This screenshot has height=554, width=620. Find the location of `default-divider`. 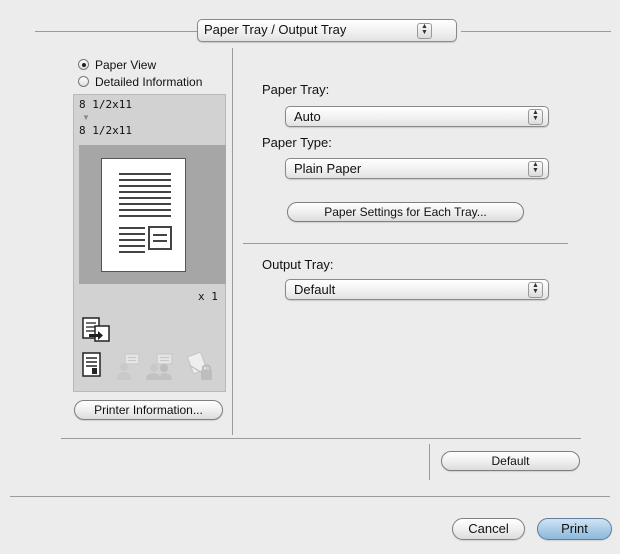

default-divider is located at coordinates (429, 462).